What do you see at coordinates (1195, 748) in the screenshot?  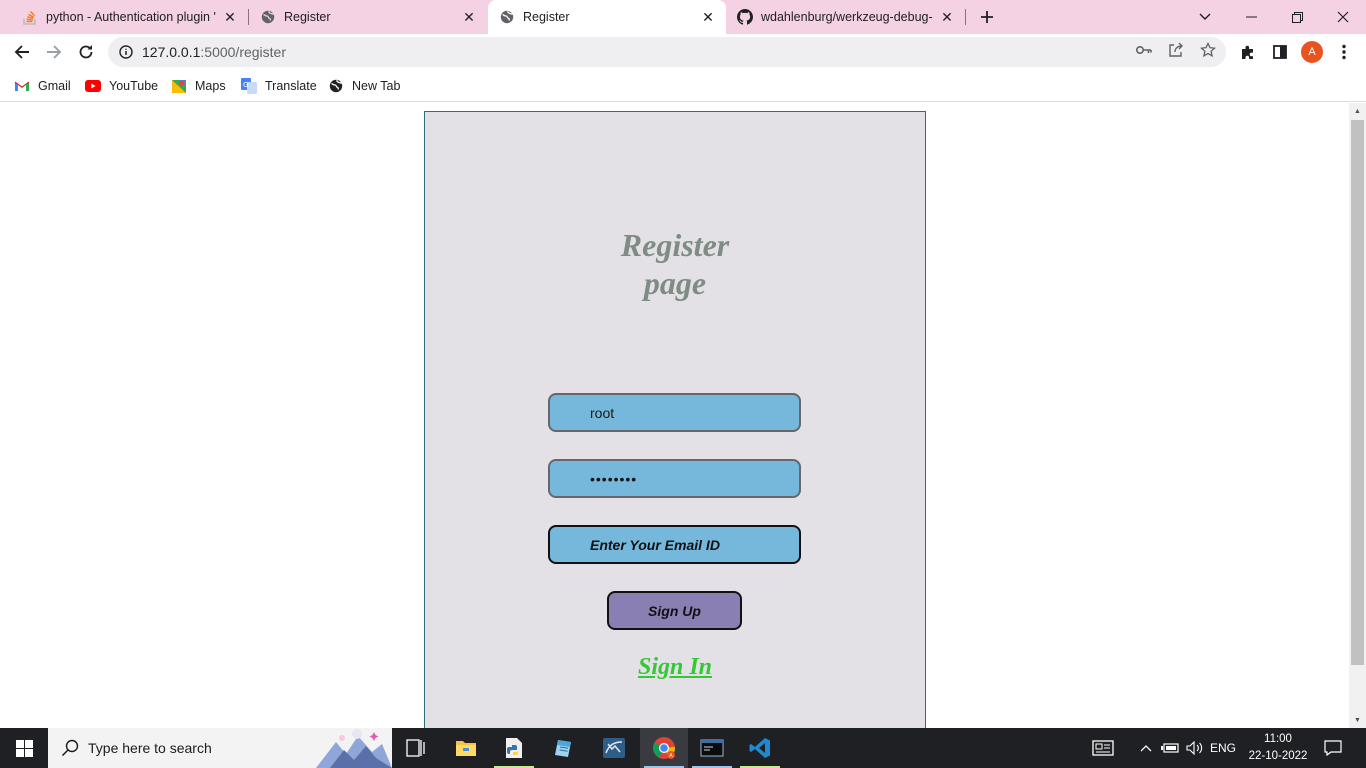 I see `volume-icon` at bounding box center [1195, 748].